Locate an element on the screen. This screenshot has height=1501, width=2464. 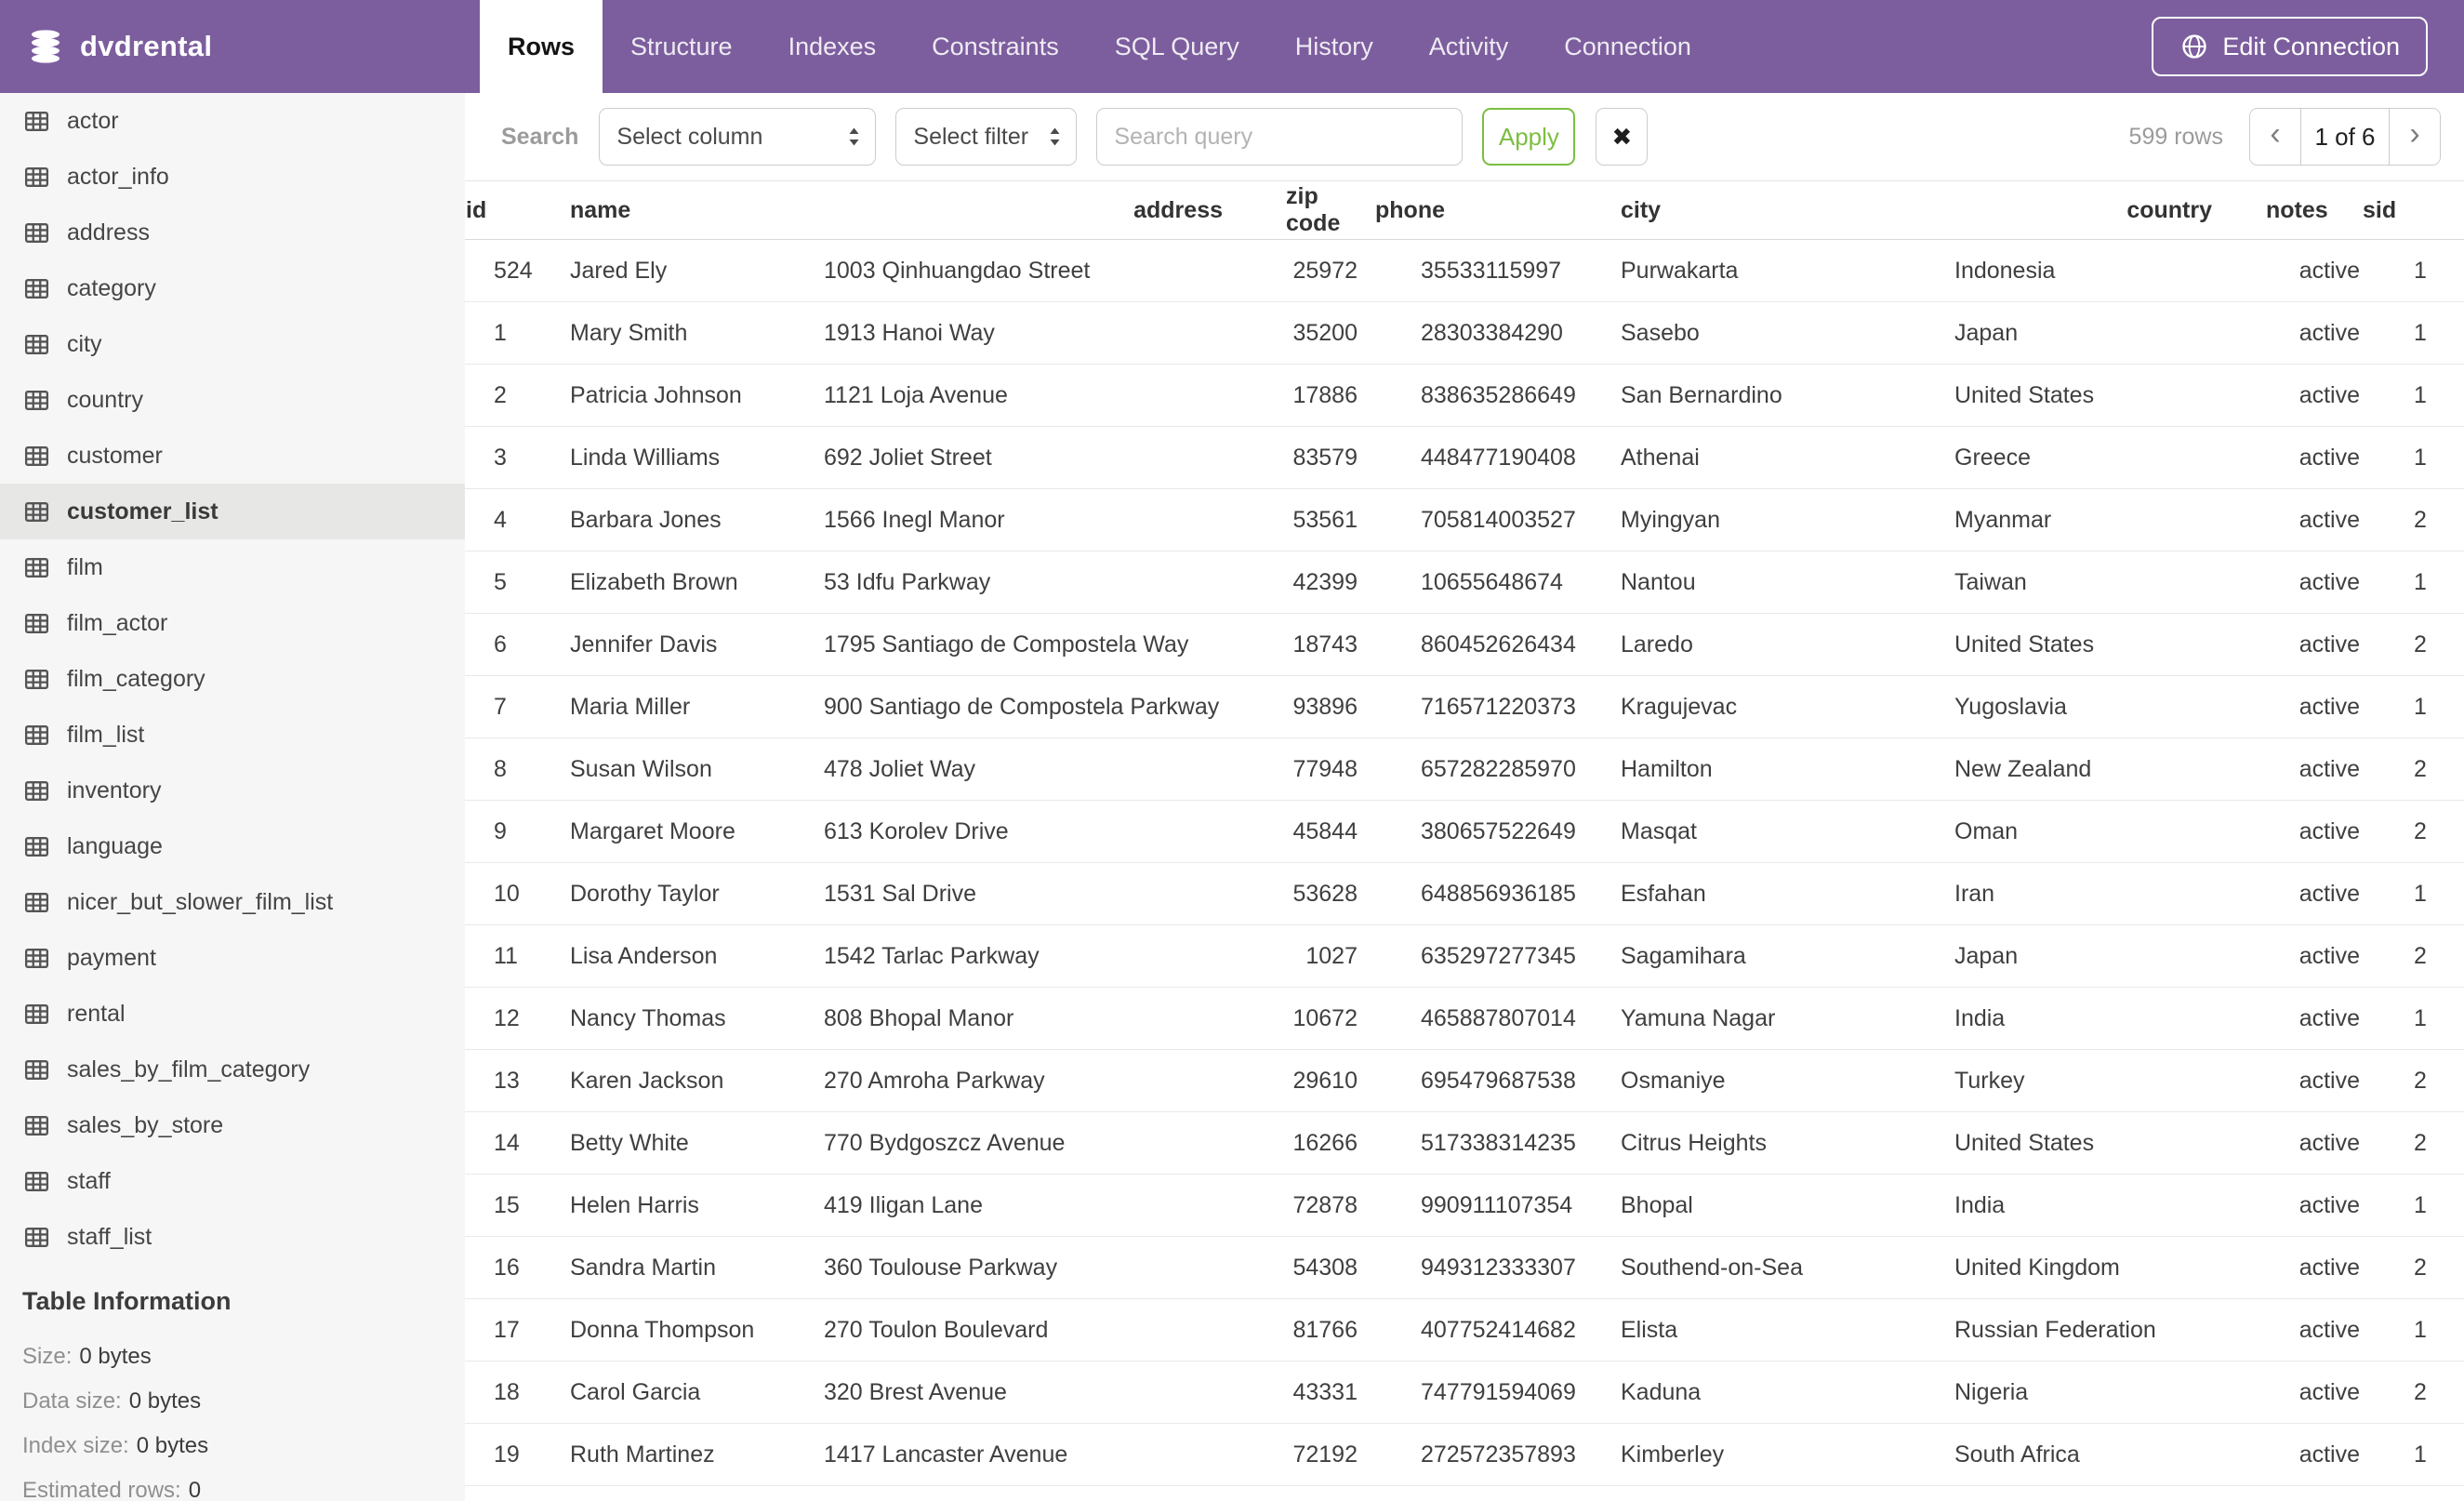
cell-id: 7 is located at coordinates (500, 706).